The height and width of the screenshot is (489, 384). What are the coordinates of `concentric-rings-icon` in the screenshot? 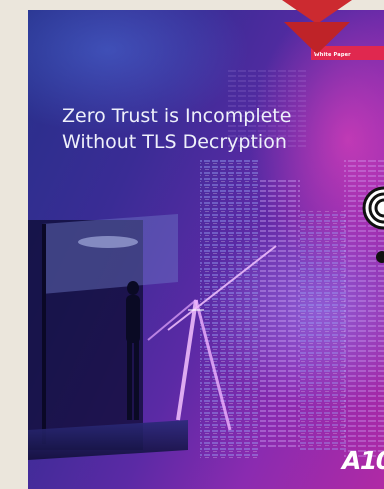 It's located at (373, 224).